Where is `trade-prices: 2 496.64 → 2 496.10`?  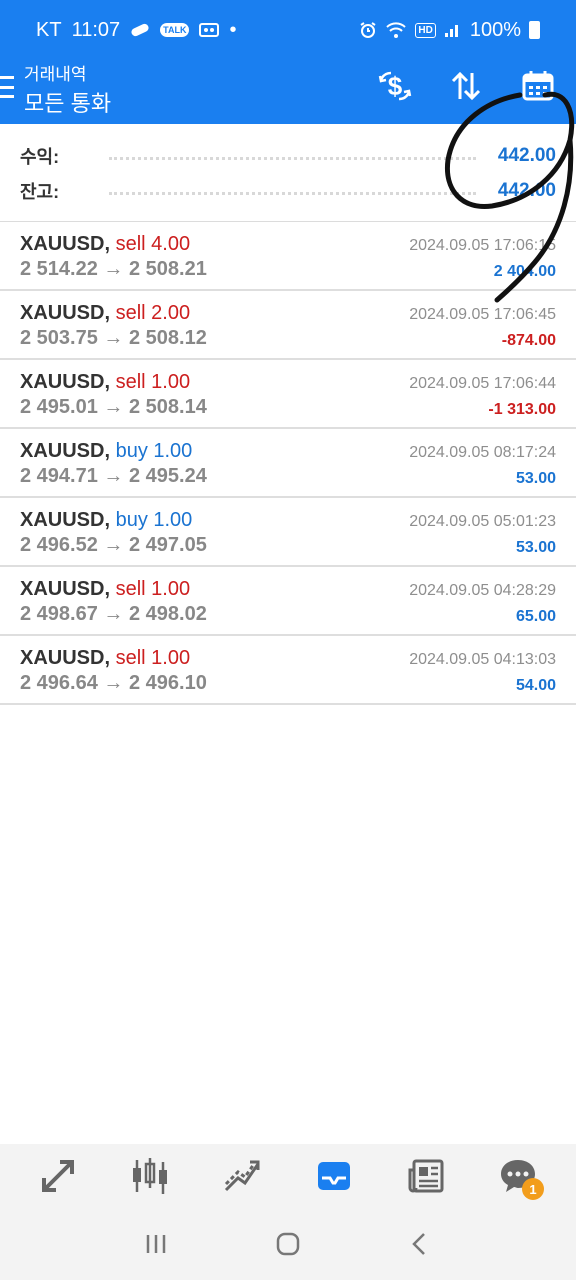
trade-prices: 2 496.64 → 2 496.10 is located at coordinates (113, 683).